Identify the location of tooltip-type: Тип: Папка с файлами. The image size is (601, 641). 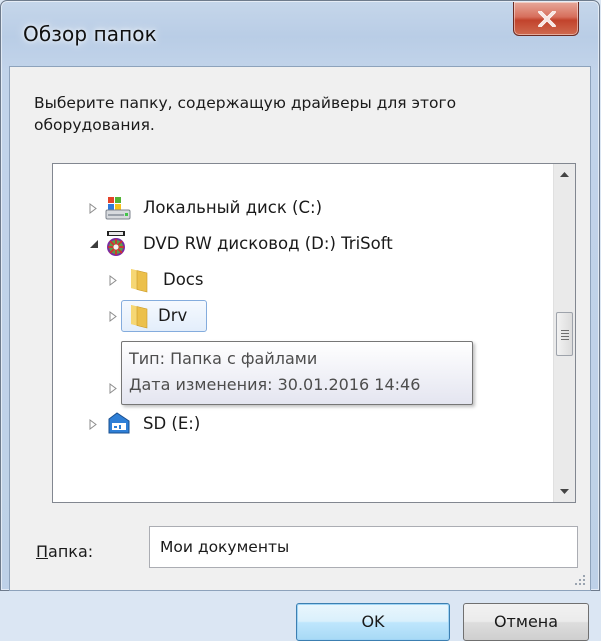
(223, 358).